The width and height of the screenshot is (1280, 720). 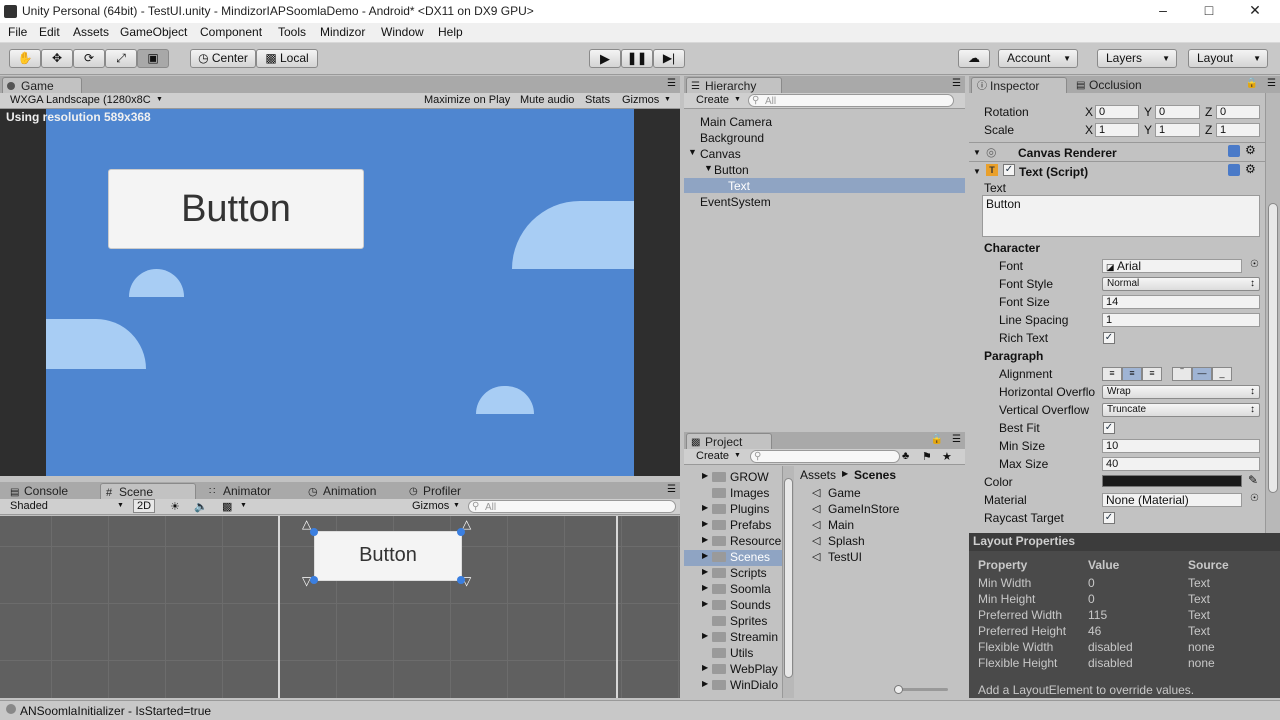 I want to click on lighting-toggle-icon: ☀, so click(x=175, y=506).